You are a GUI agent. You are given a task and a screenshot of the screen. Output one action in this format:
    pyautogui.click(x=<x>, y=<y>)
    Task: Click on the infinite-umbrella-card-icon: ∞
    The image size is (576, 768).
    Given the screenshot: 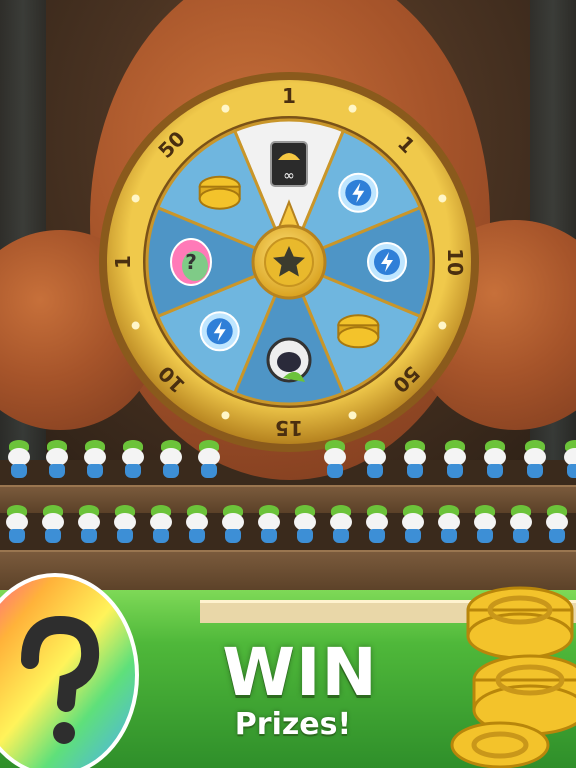 What is the action you would take?
    pyautogui.click(x=289, y=164)
    